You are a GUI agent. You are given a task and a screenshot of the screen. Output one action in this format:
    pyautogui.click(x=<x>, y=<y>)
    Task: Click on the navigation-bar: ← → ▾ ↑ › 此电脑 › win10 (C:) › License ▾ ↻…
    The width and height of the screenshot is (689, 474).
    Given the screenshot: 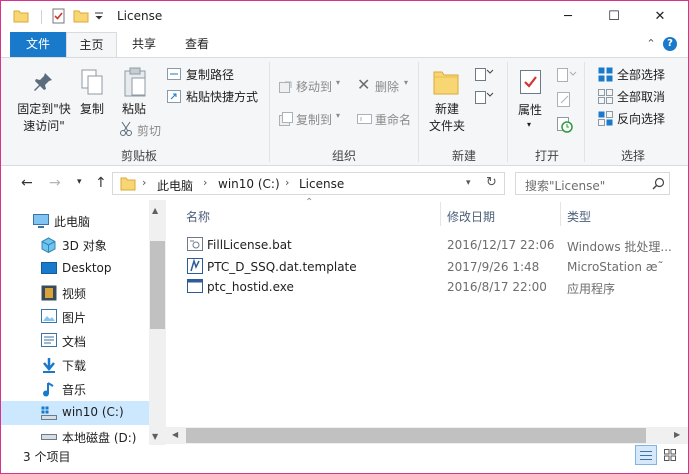 What is the action you would take?
    pyautogui.click(x=344, y=183)
    